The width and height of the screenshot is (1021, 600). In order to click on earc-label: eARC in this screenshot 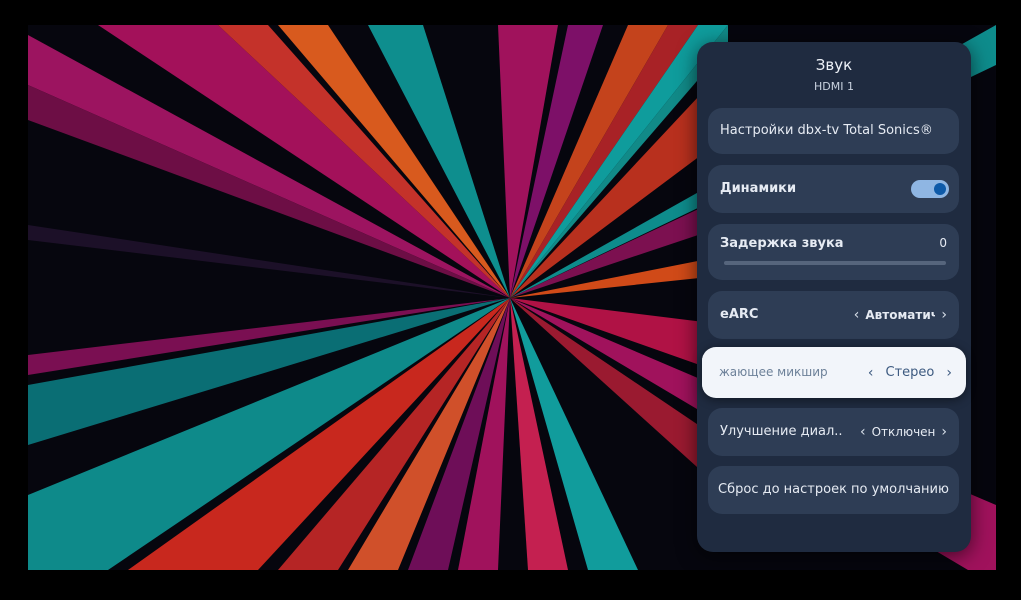, I will do `click(739, 314)`.